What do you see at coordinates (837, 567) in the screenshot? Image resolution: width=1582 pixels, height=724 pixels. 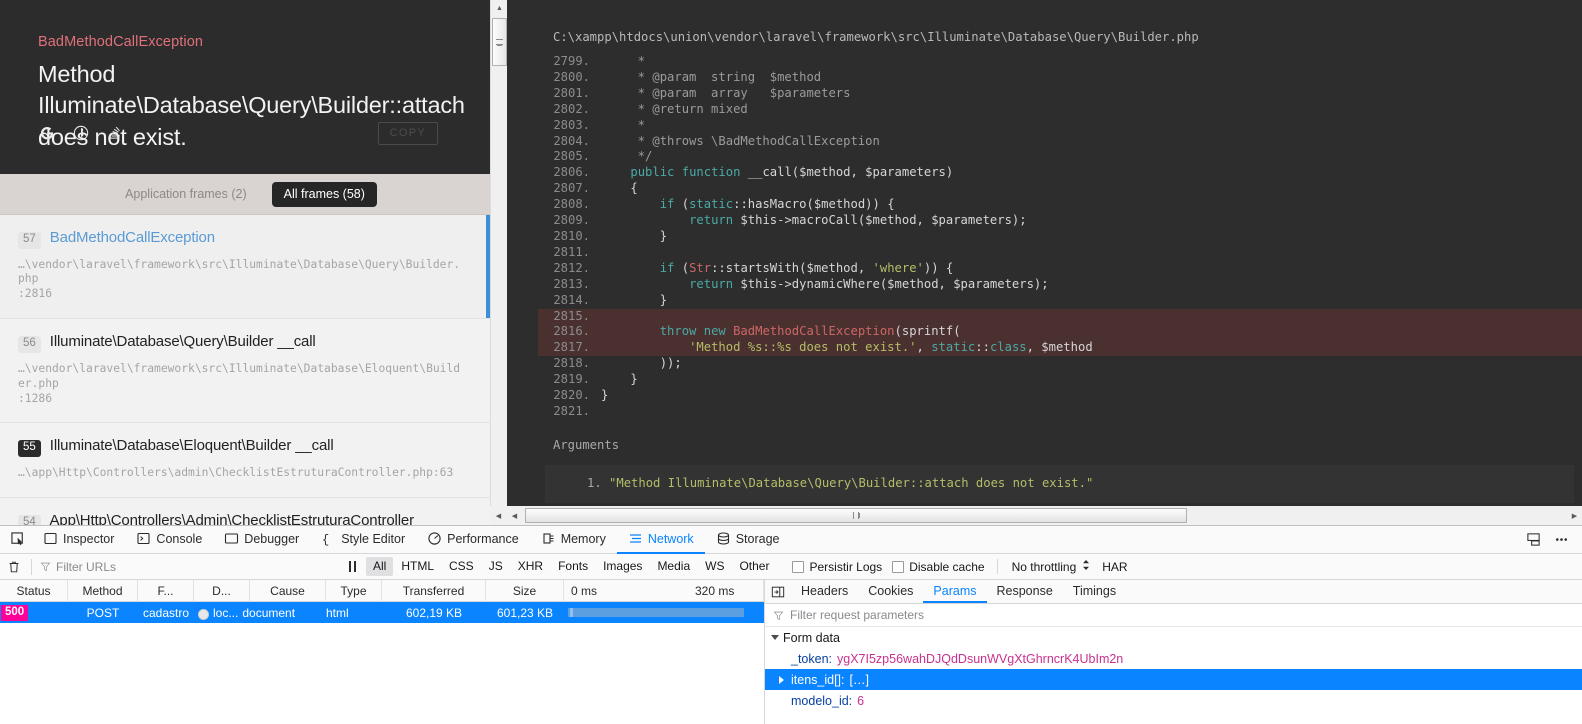 I see `persist-logs-checkbox: Persistir Logs` at bounding box center [837, 567].